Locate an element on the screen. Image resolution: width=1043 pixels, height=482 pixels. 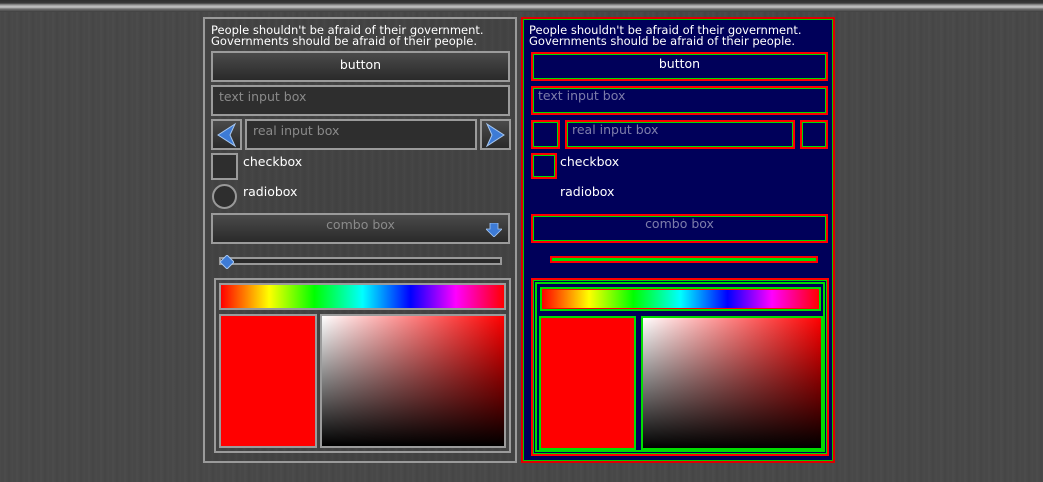
slider-thumb-icon is located at coordinates (227, 262).